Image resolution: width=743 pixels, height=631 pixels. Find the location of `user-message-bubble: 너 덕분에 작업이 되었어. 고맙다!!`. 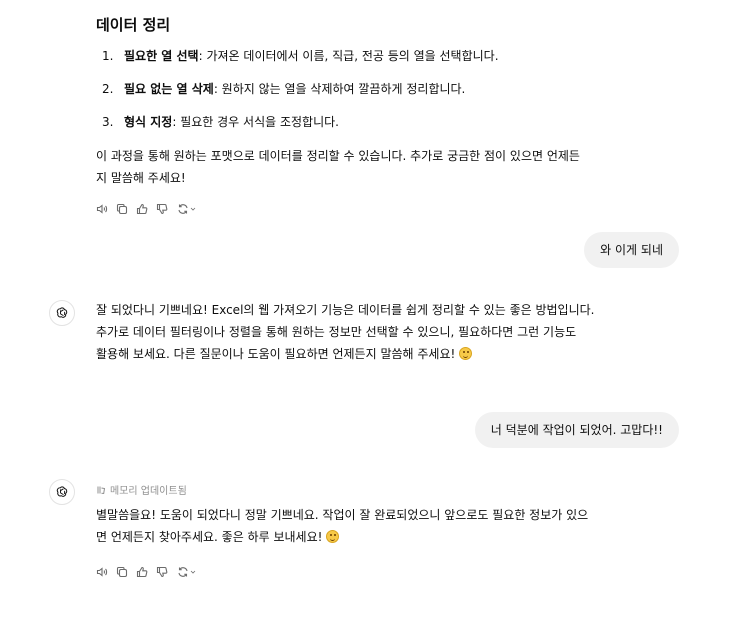

user-message-bubble: 너 덕분에 작업이 되었어. 고맙다!! is located at coordinates (576, 430).